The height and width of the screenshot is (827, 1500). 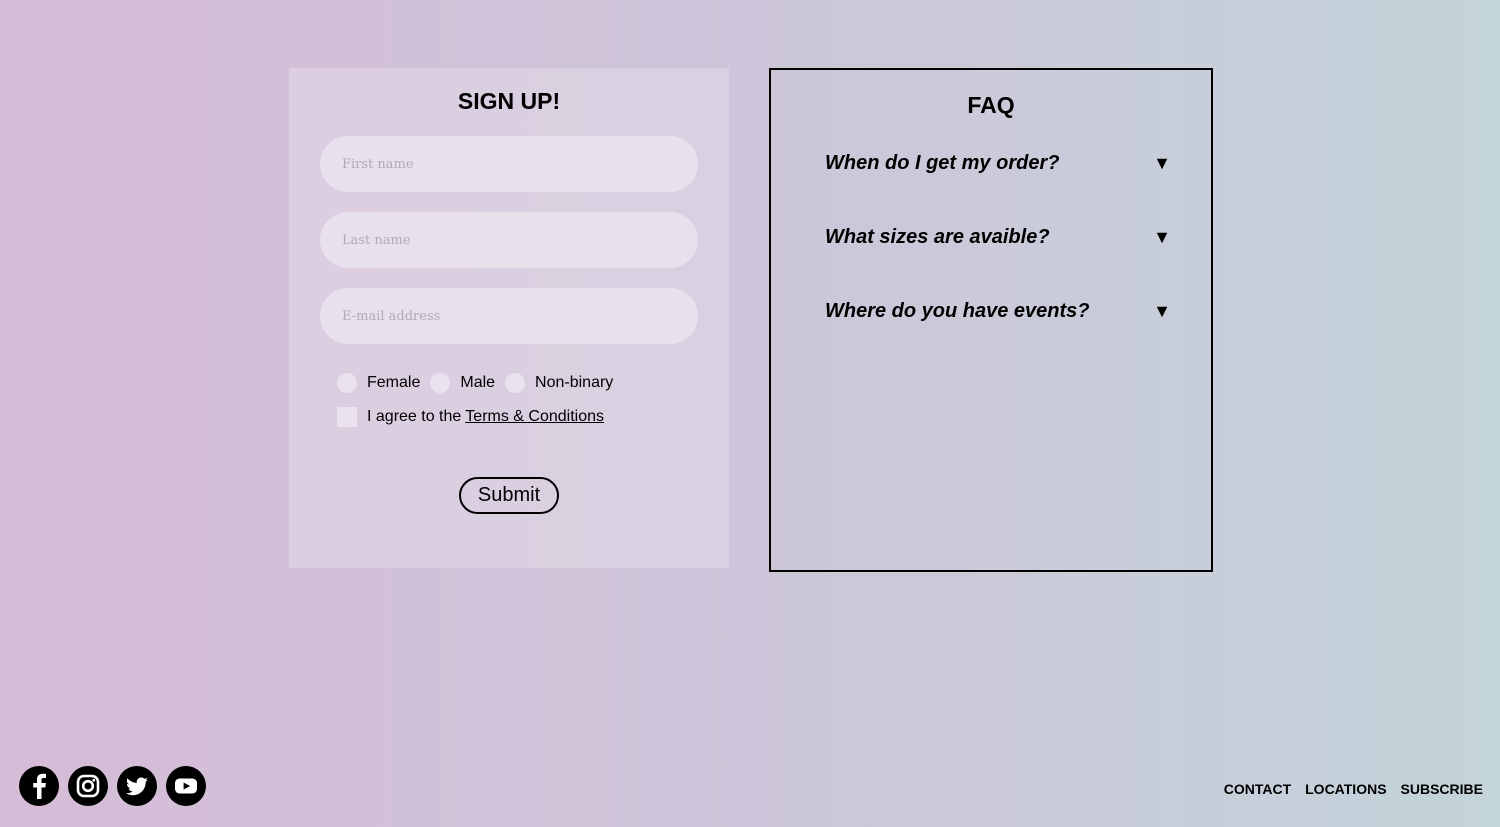 What do you see at coordinates (574, 382) in the screenshot?
I see `radio-label-nonbinary: Non-binary` at bounding box center [574, 382].